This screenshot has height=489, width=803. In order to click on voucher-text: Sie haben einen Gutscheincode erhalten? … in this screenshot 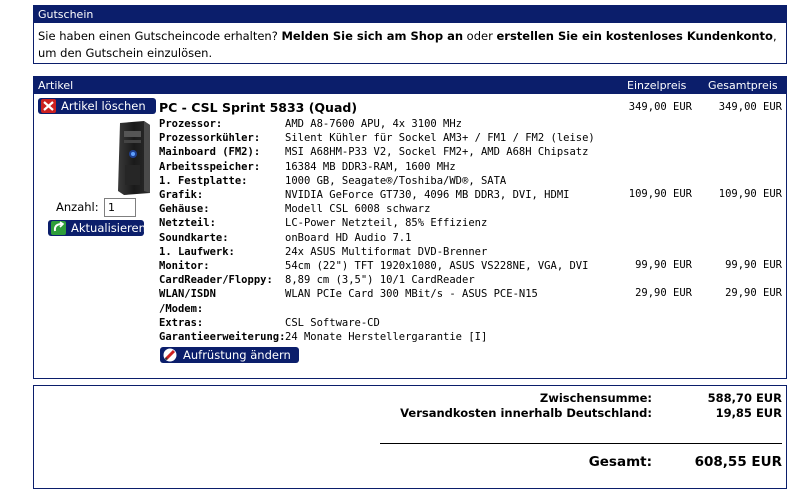, I will do `click(408, 45)`.